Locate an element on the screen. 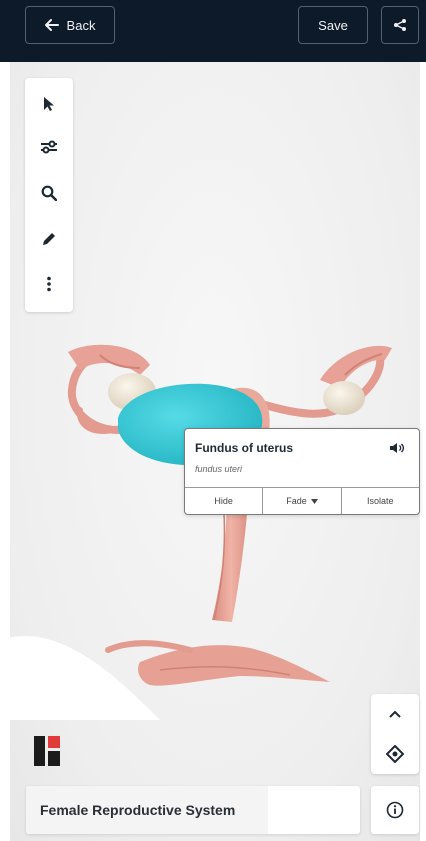 Image resolution: width=426 pixels, height=841 pixels. arrow-left-icon is located at coordinates (51, 25).